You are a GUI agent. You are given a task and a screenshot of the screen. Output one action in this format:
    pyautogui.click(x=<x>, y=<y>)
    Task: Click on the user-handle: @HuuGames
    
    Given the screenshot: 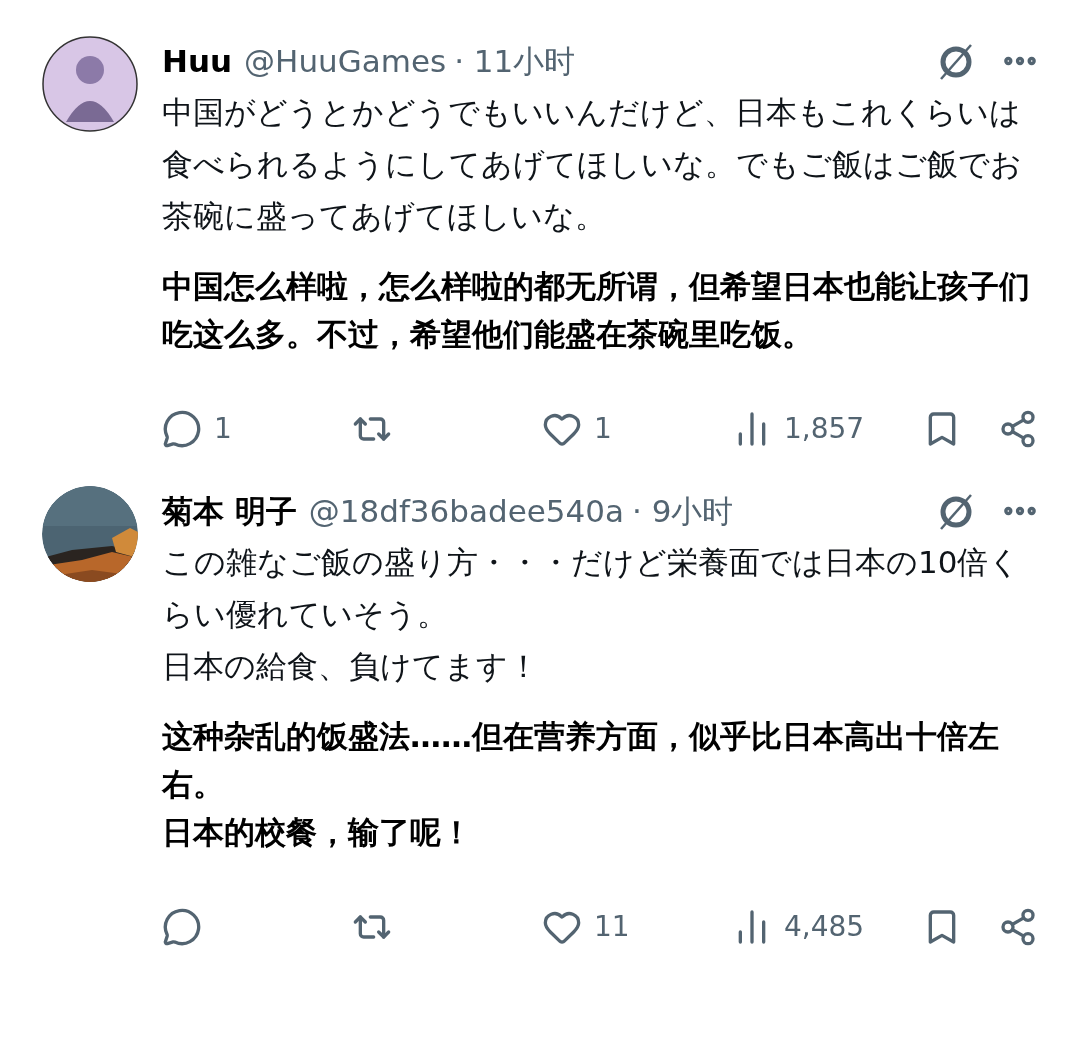 What is the action you would take?
    pyautogui.click(x=345, y=61)
    